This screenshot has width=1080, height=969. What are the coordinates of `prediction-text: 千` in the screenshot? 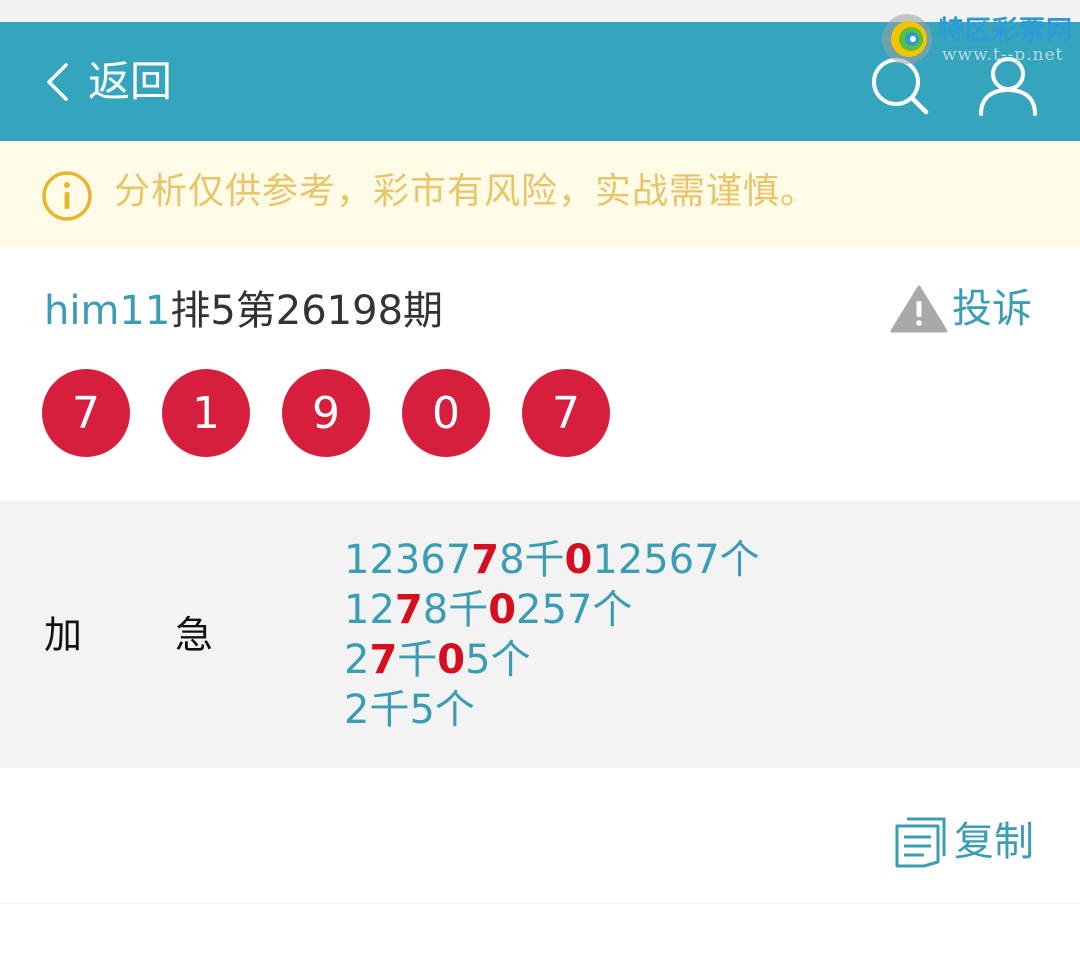 It's located at (417, 660).